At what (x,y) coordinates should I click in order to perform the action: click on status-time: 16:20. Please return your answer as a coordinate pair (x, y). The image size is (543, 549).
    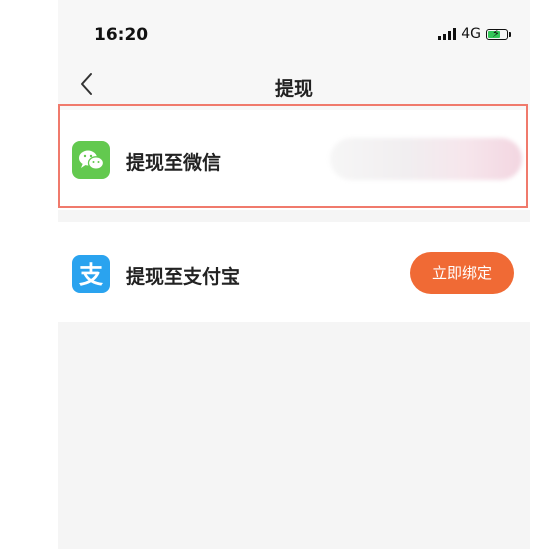
    Looking at the image, I should click on (121, 35).